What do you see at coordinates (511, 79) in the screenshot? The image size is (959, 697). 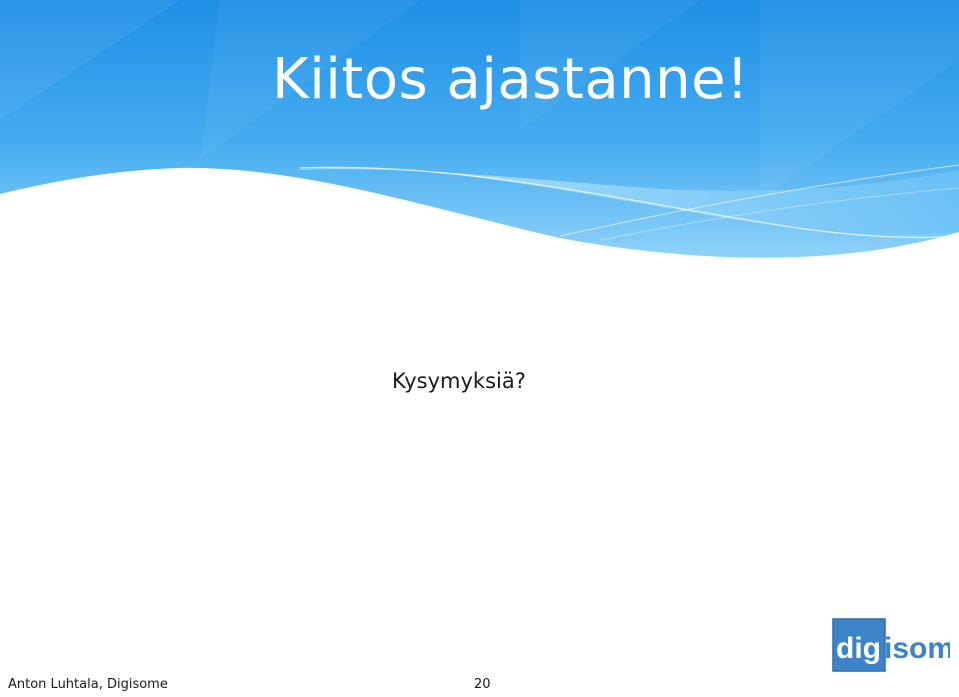 I see `slide-title: Kiitos ajastanne!` at bounding box center [511, 79].